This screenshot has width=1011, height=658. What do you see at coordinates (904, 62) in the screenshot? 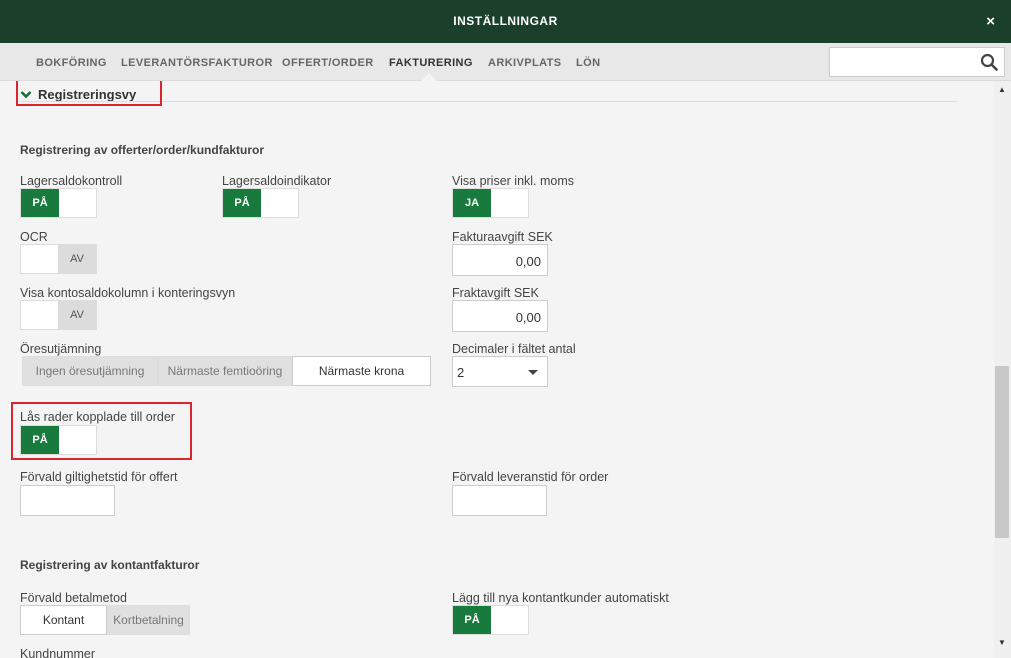
I see `search-input` at bounding box center [904, 62].